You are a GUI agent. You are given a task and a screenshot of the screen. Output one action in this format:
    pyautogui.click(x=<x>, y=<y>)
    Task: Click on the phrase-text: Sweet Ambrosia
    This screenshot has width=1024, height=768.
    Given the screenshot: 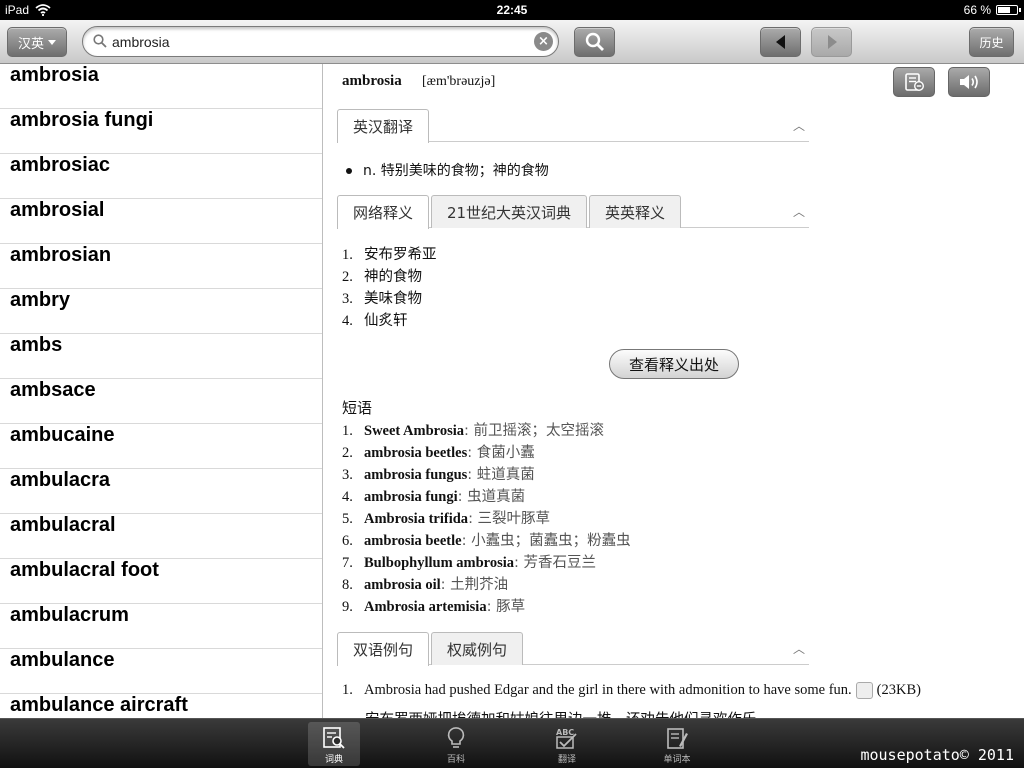 What is the action you would take?
    pyautogui.click(x=414, y=431)
    